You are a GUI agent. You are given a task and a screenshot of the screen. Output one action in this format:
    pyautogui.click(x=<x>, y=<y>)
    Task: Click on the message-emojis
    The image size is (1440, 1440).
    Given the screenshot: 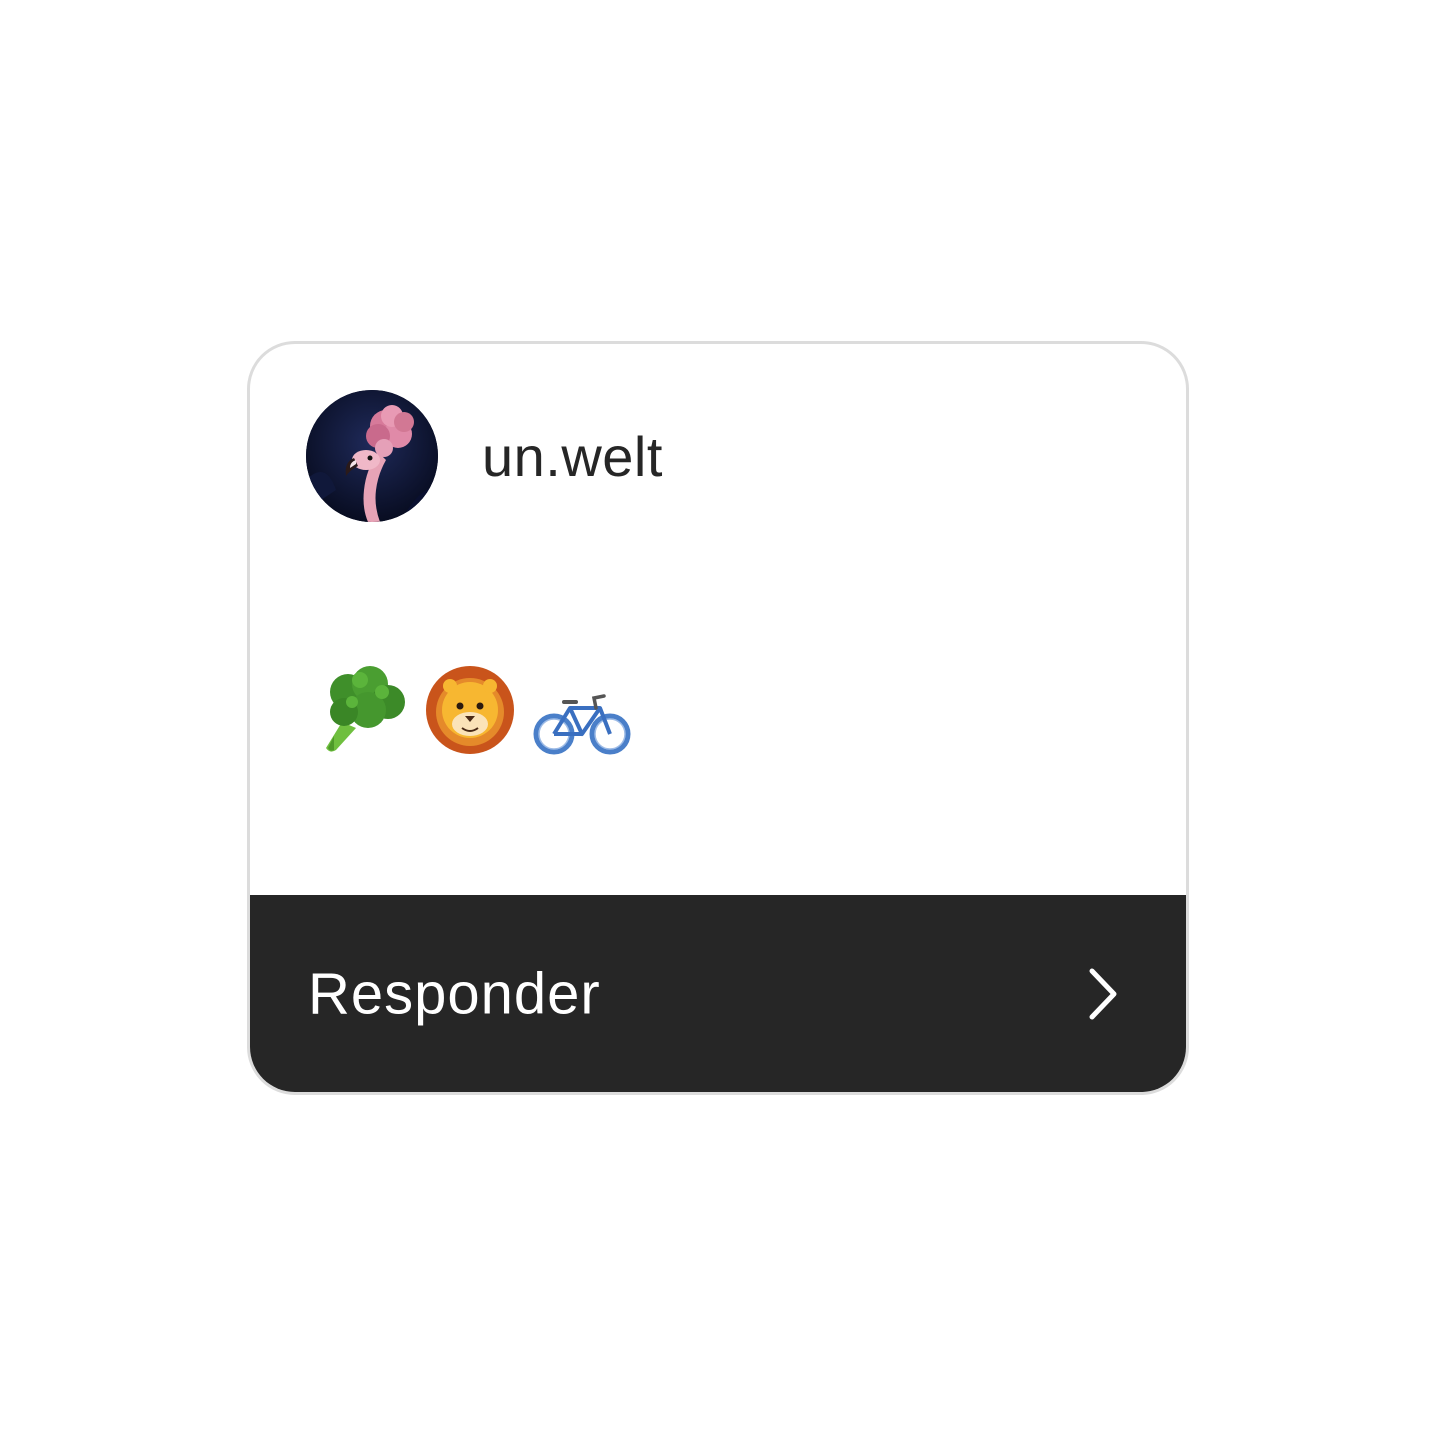 What is the action you would take?
    pyautogui.click(x=472, y=710)
    